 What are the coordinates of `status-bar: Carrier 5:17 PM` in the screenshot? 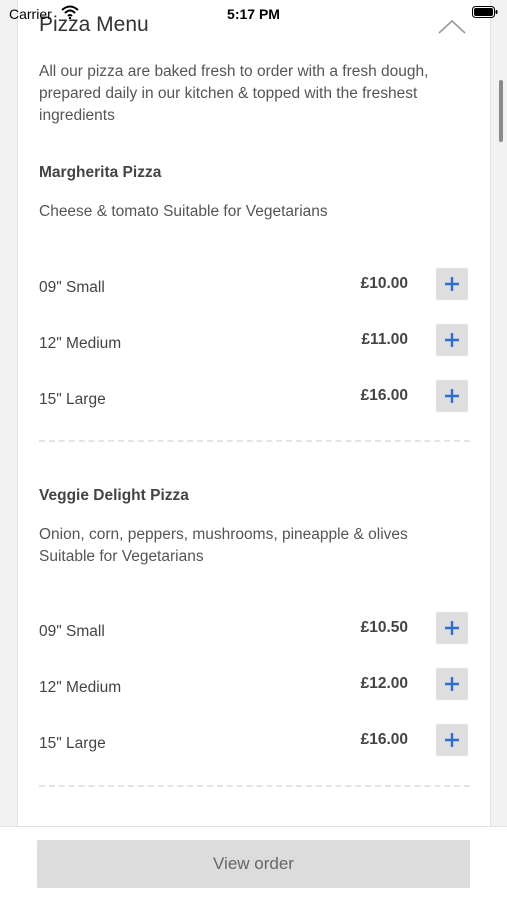 It's located at (253, 13).